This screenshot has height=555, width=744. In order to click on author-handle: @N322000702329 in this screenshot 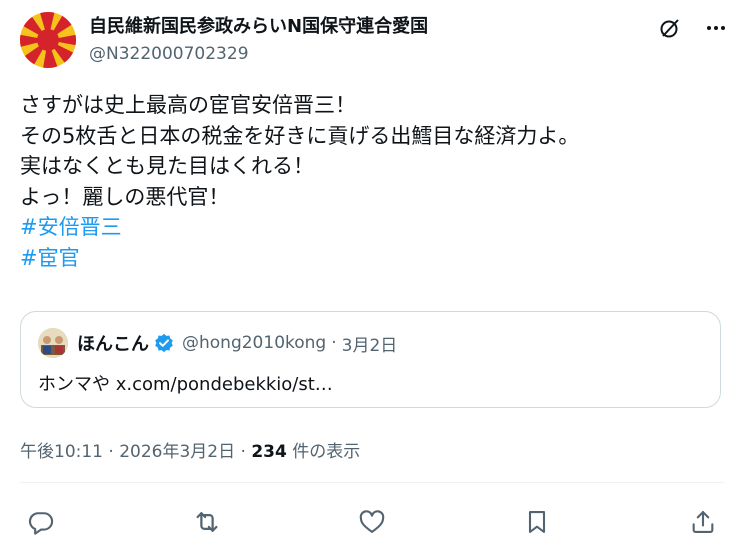, I will do `click(258, 54)`.